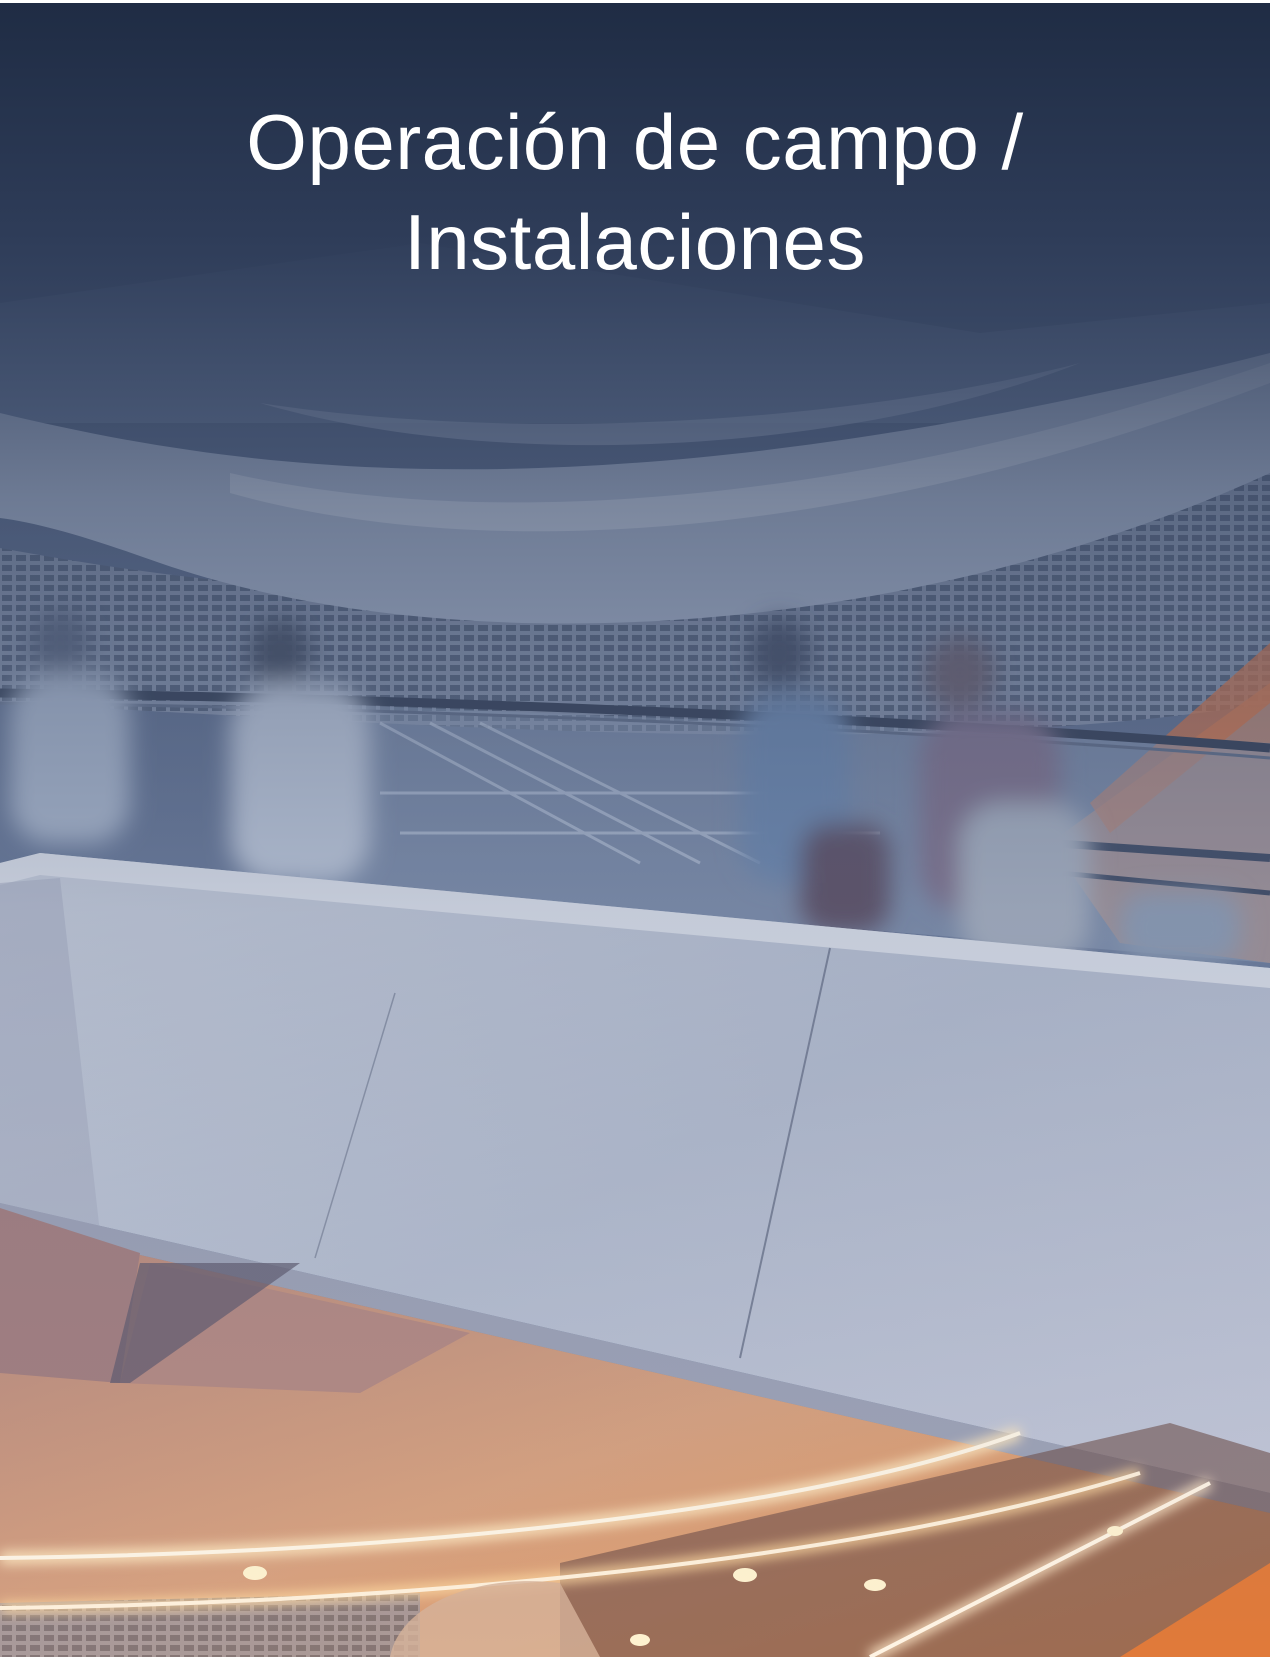 The height and width of the screenshot is (1657, 1270). I want to click on cover-title-line-2: Instalaciones, so click(635, 242).